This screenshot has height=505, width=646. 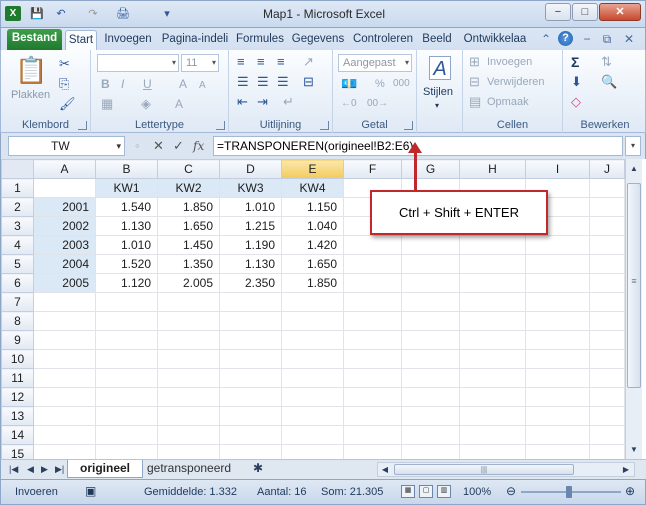 What do you see at coordinates (318, 40) in the screenshot?
I see `tab-gegevens: Gegevens` at bounding box center [318, 40].